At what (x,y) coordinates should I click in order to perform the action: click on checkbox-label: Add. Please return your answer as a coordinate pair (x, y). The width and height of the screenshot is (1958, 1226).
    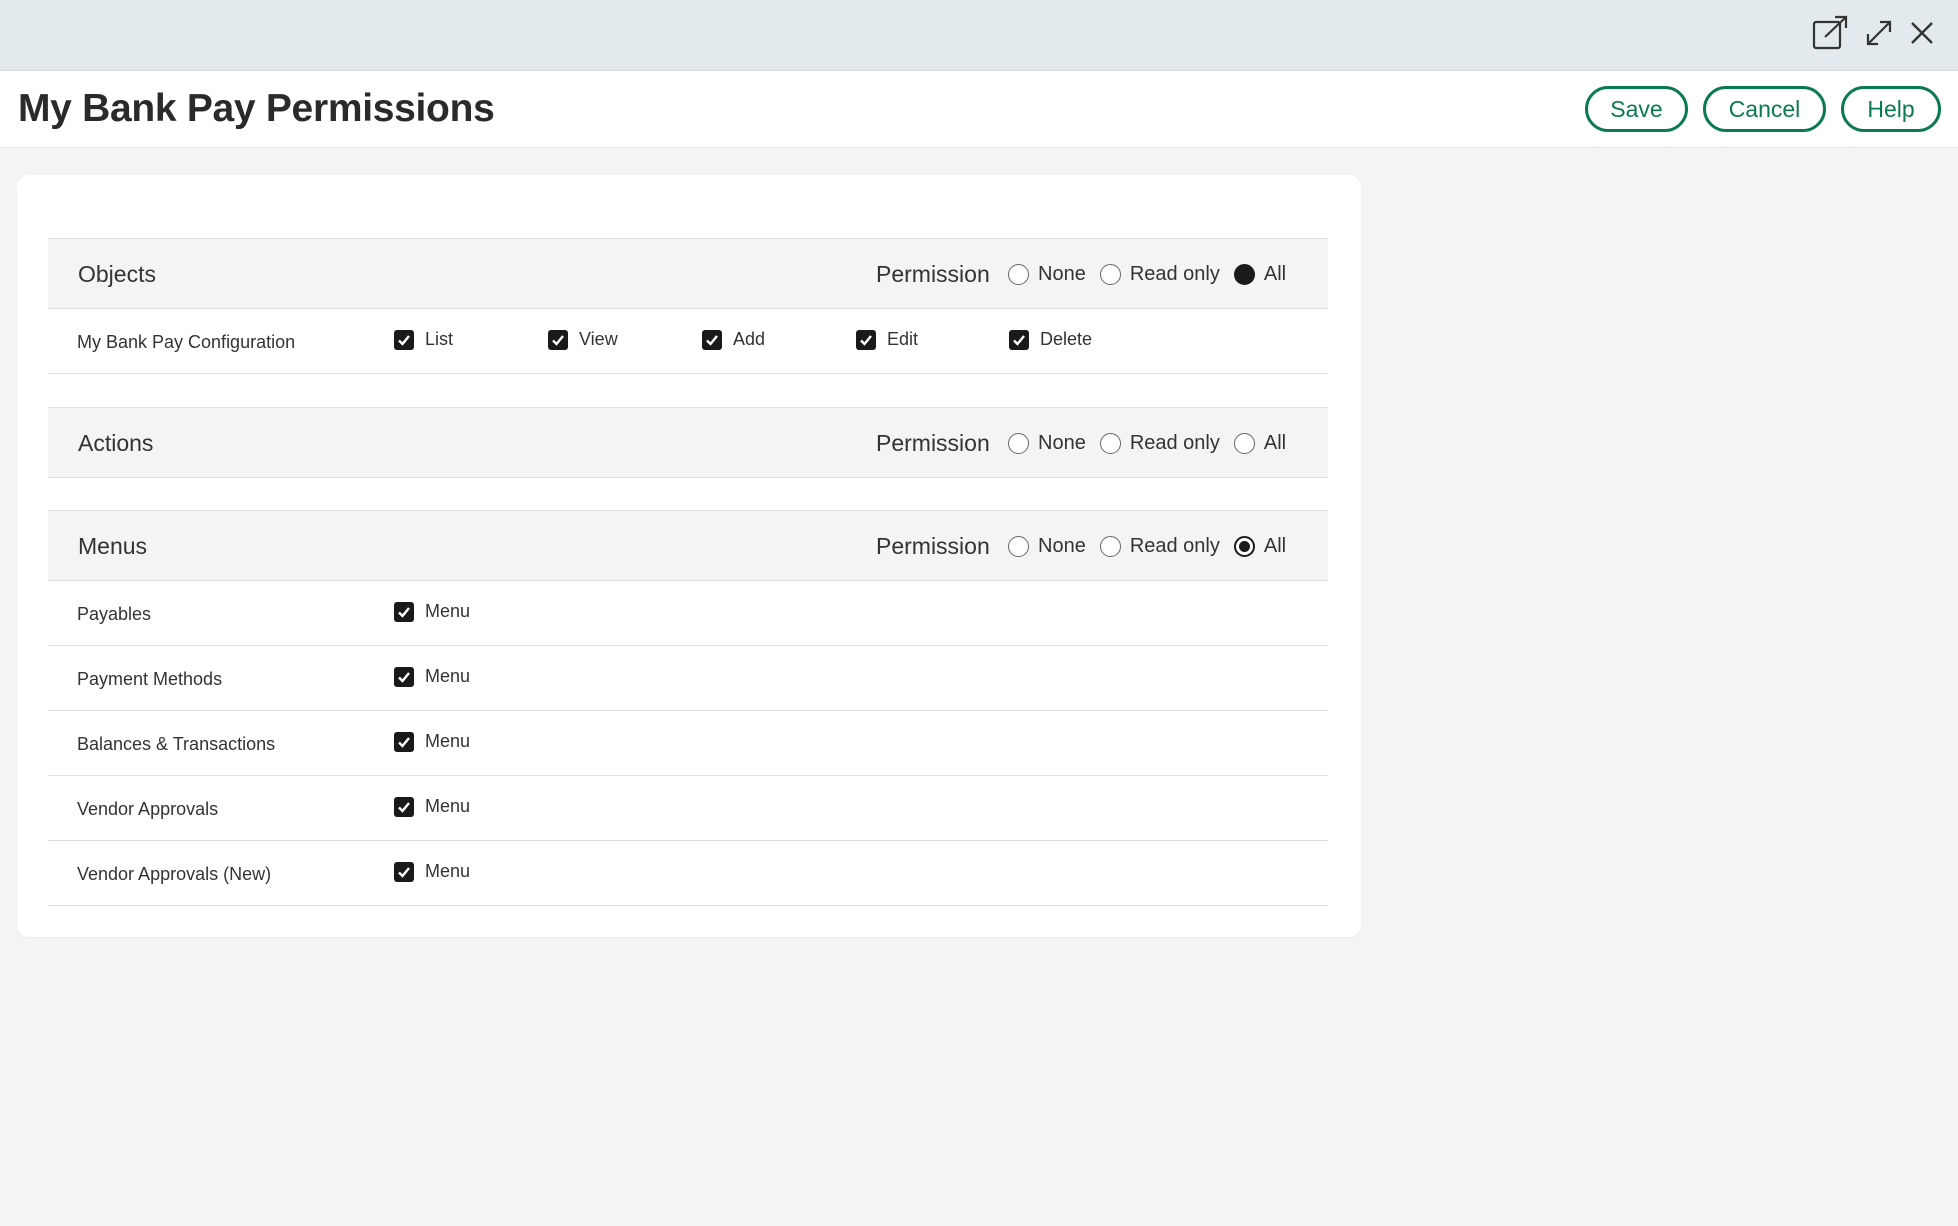
    Looking at the image, I should click on (749, 339).